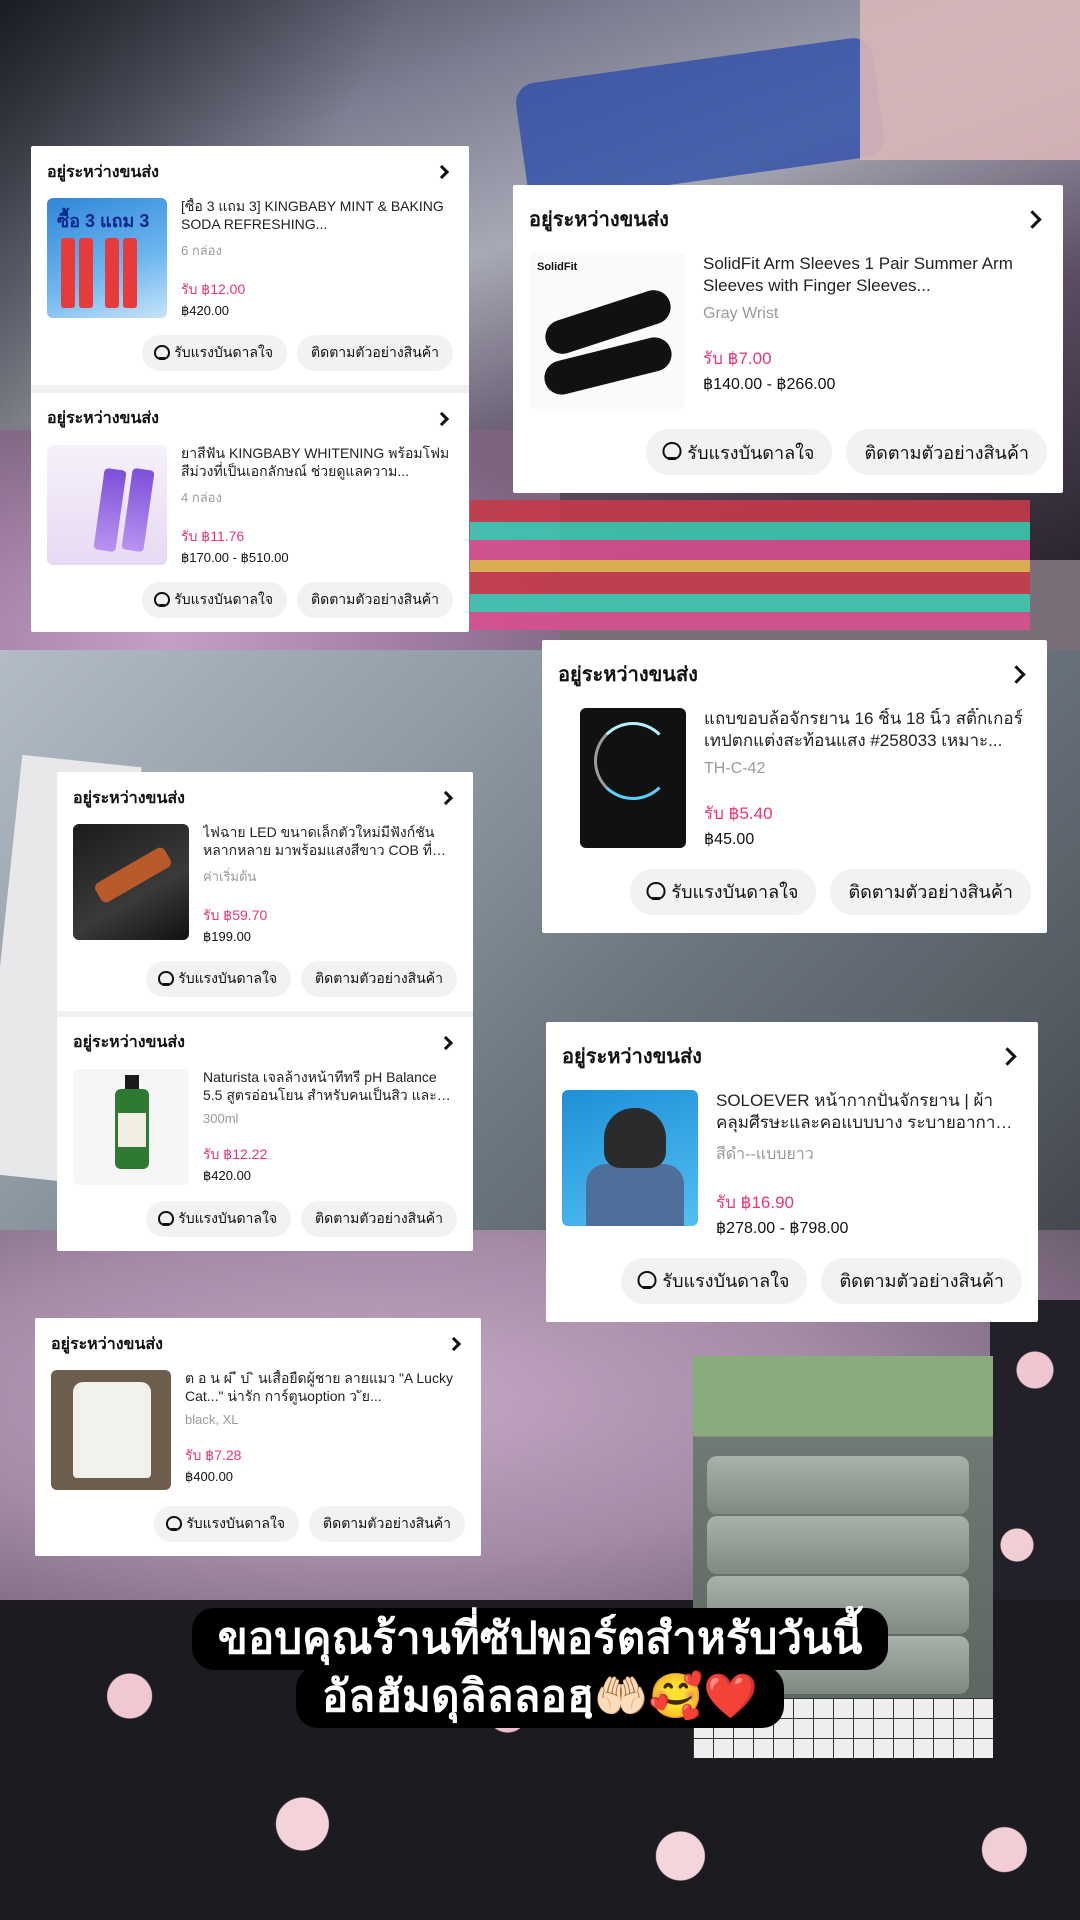 Image resolution: width=1080 pixels, height=1920 pixels. What do you see at coordinates (635, 1138) in the screenshot?
I see `helmet-mask-graphic` at bounding box center [635, 1138].